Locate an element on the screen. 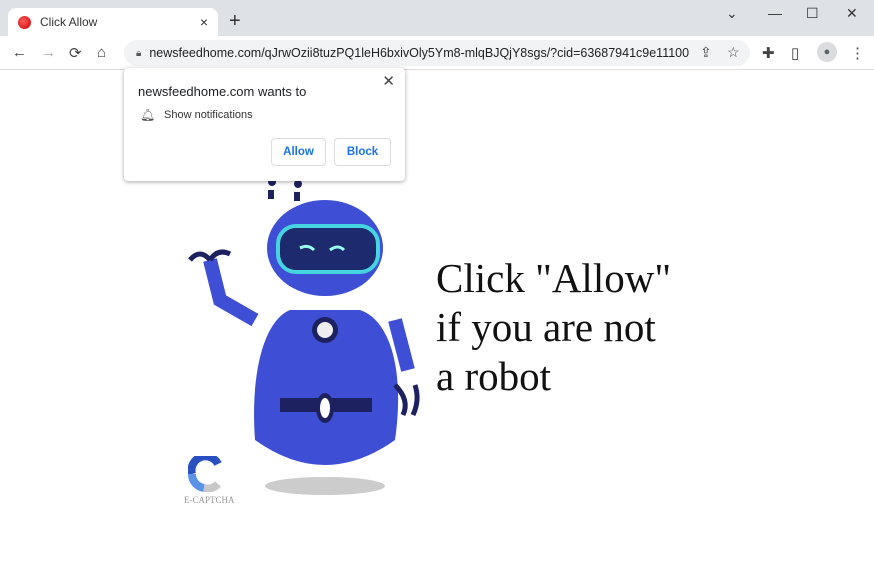 The width and height of the screenshot is (874, 581). ecaptcha-logo-text: E-CAPTCHA is located at coordinates (209, 500).